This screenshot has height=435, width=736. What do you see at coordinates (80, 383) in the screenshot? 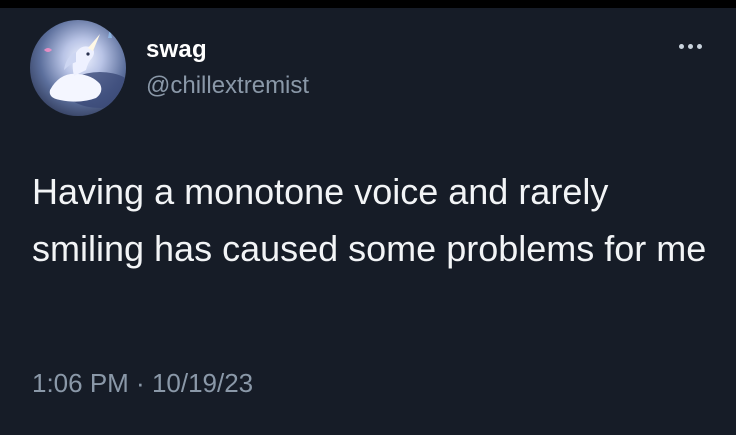
I see `tweet-time: 1:06 PM` at bounding box center [80, 383].